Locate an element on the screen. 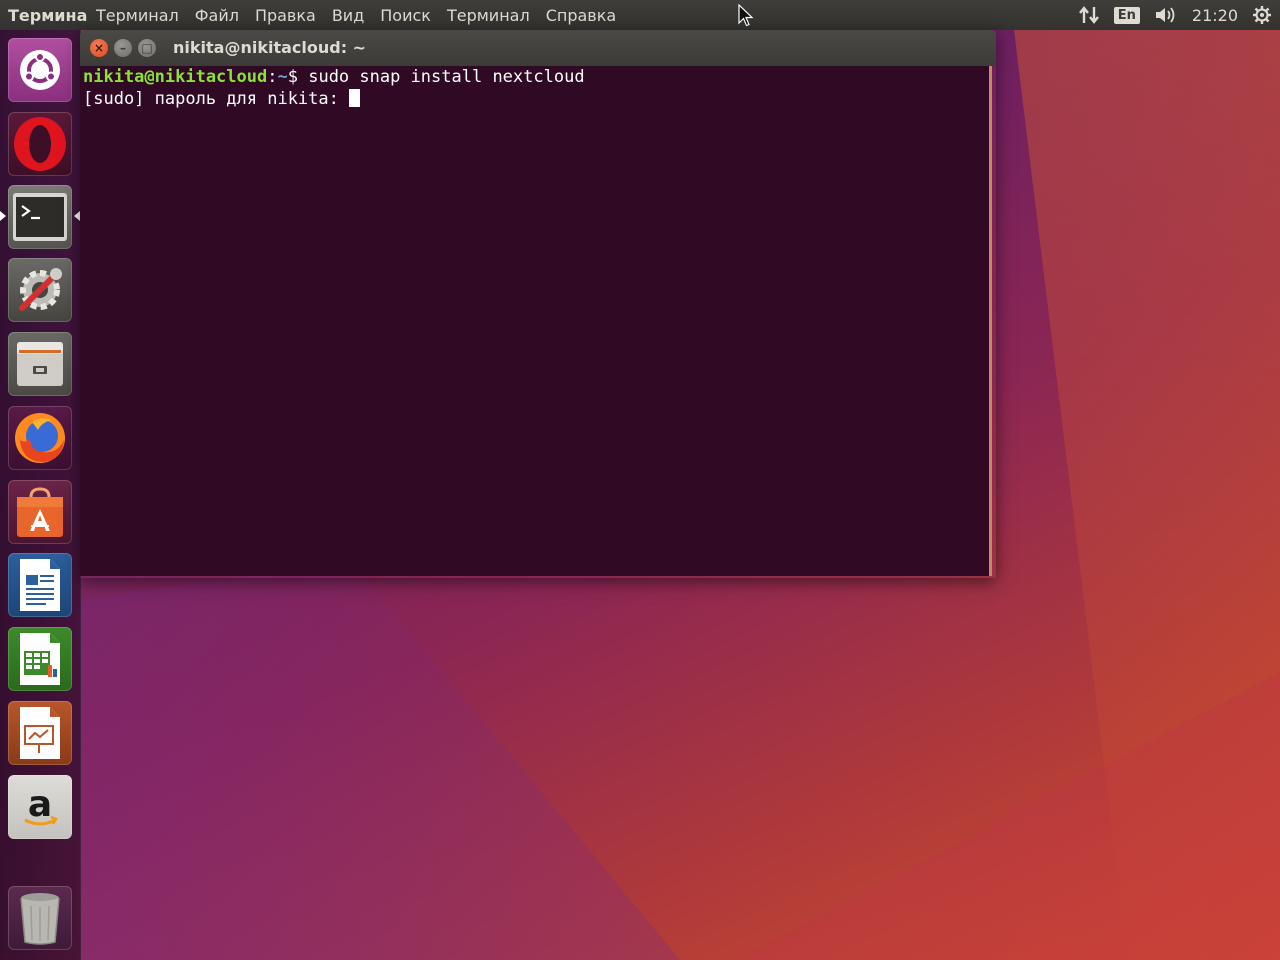 This screenshot has height=960, width=1280. power-gear-icon is located at coordinates (1262, 15).